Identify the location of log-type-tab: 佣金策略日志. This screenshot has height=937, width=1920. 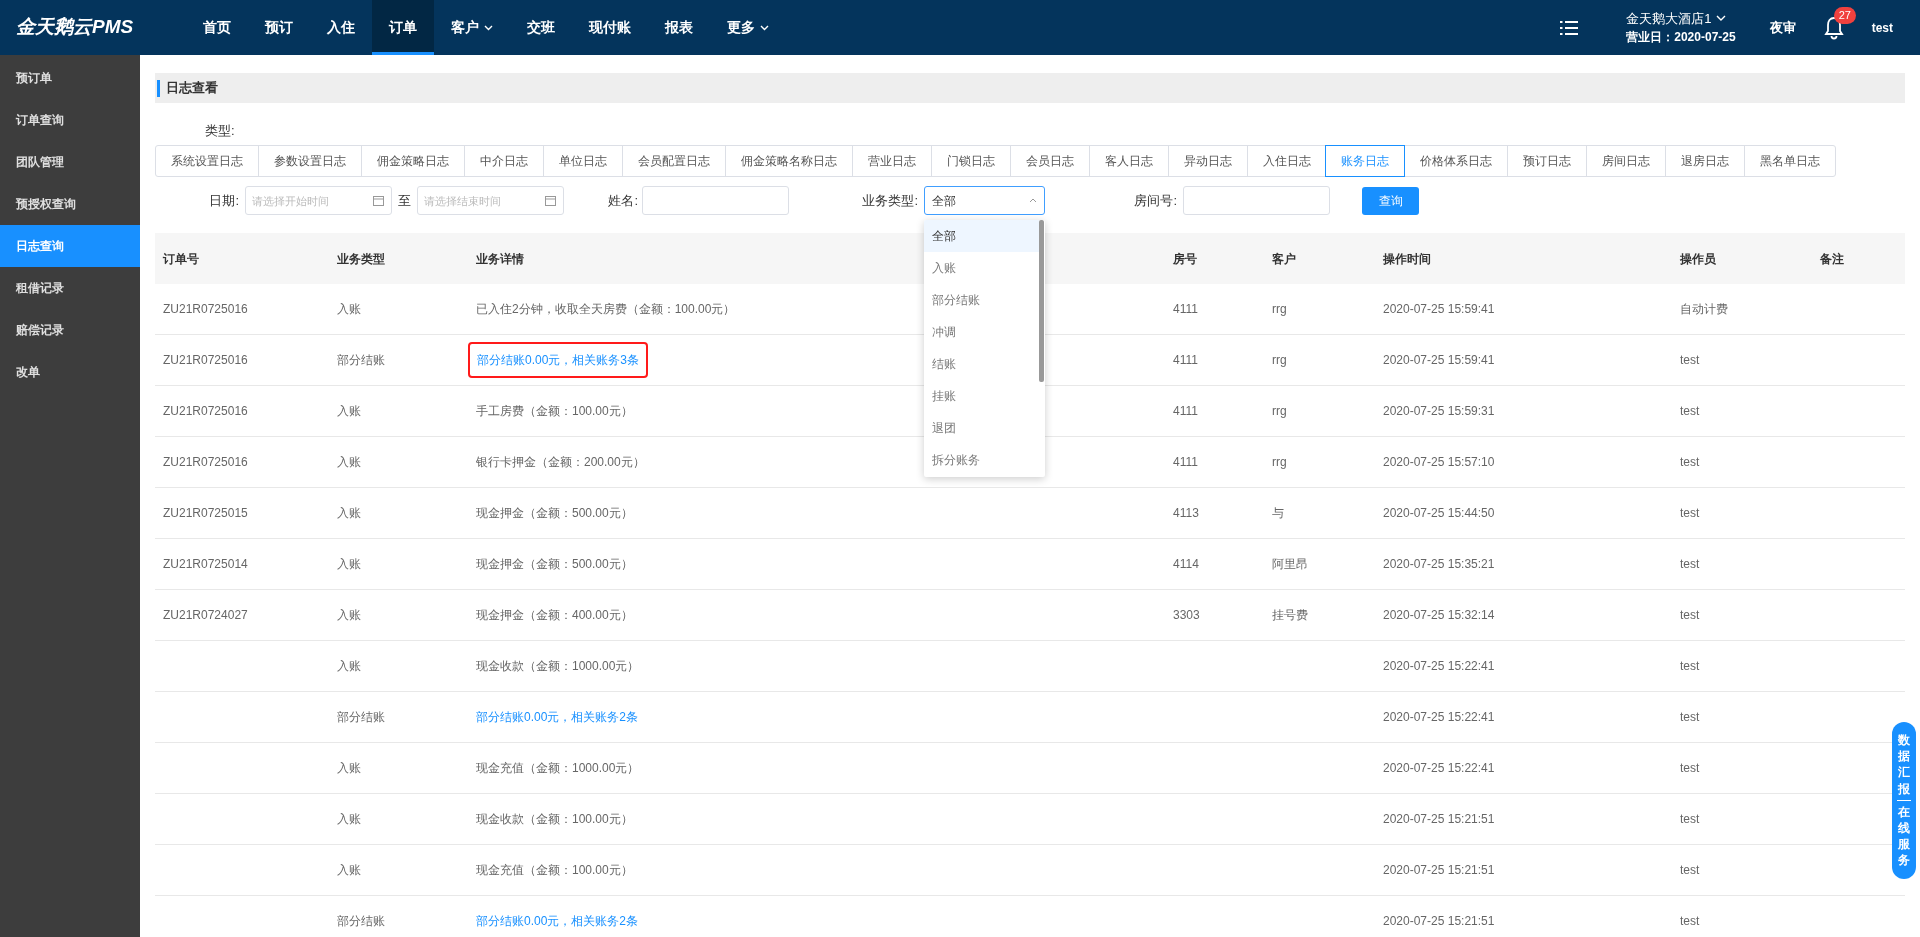
(412, 161).